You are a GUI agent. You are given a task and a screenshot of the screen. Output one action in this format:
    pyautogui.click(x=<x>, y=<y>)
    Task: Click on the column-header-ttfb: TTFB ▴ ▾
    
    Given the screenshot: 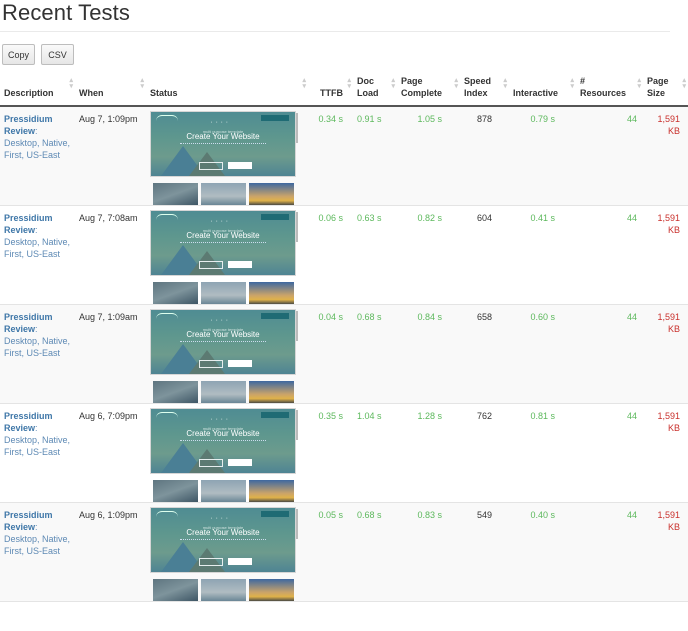 What is the action you would take?
    pyautogui.click(x=330, y=89)
    